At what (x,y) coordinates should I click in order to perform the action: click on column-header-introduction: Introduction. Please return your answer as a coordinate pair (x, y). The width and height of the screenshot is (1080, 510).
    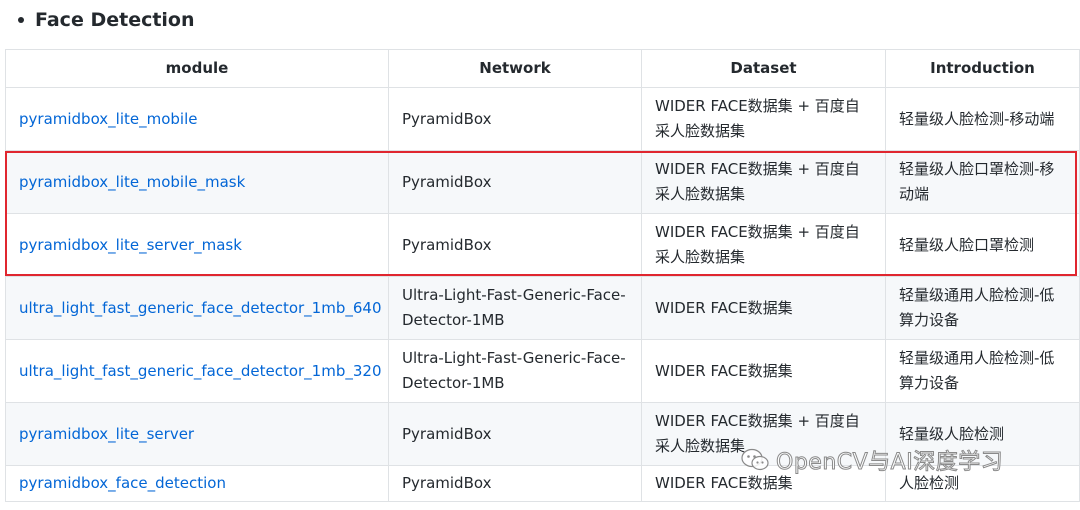
    Looking at the image, I should click on (982, 68).